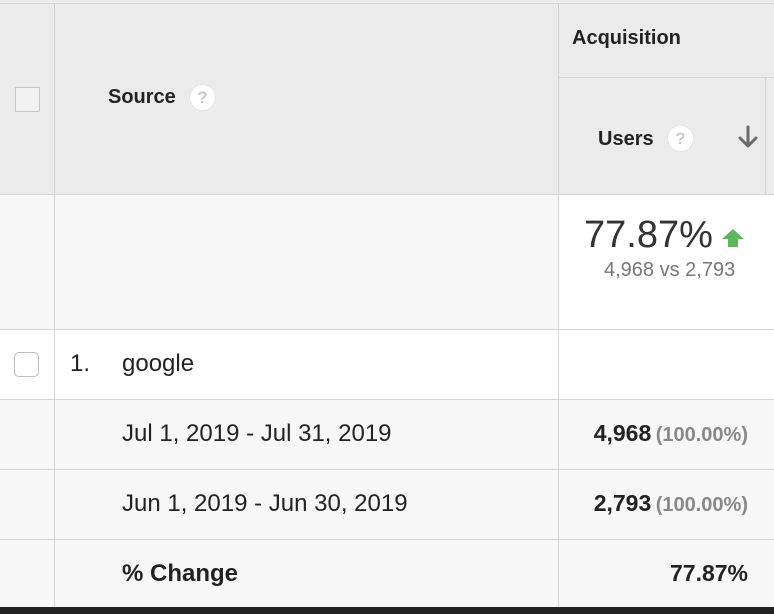 This screenshot has width=774, height=614. I want to click on source-link: google, so click(158, 364).